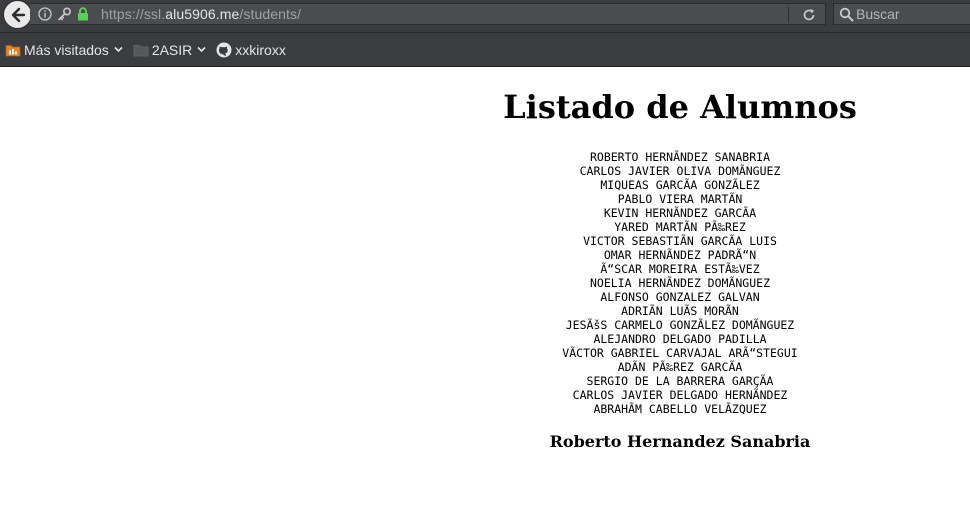 Image resolution: width=970 pixels, height=528 pixels. Describe the element at coordinates (680, 297) in the screenshot. I see `list-item: ALFONSO GONZALEZ GALVAN` at that location.